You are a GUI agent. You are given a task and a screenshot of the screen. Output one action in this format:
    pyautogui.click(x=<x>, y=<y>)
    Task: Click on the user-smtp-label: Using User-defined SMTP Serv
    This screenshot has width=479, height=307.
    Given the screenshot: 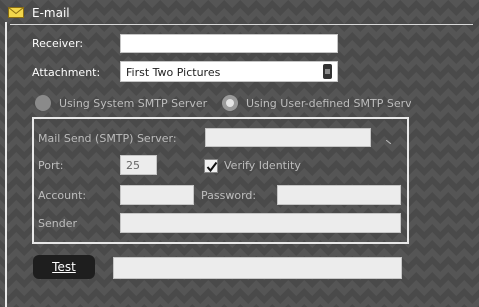 What is the action you would take?
    pyautogui.click(x=328, y=103)
    